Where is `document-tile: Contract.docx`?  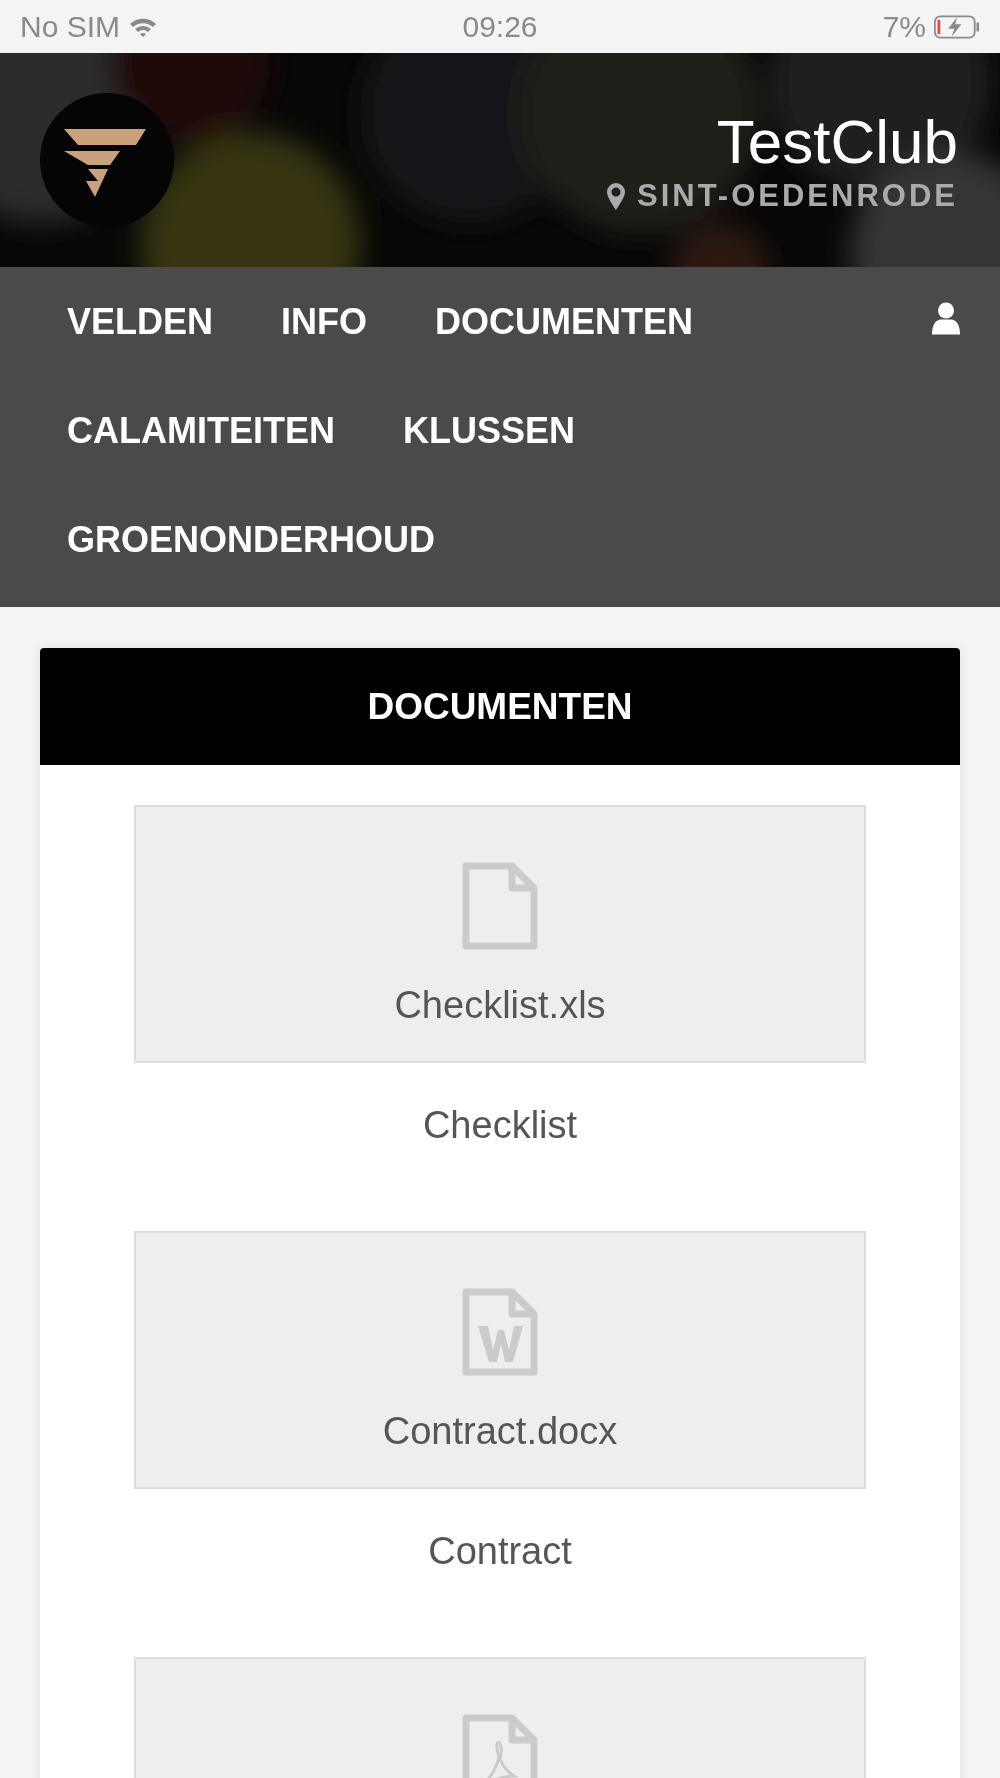 document-tile: Contract.docx is located at coordinates (500, 1360).